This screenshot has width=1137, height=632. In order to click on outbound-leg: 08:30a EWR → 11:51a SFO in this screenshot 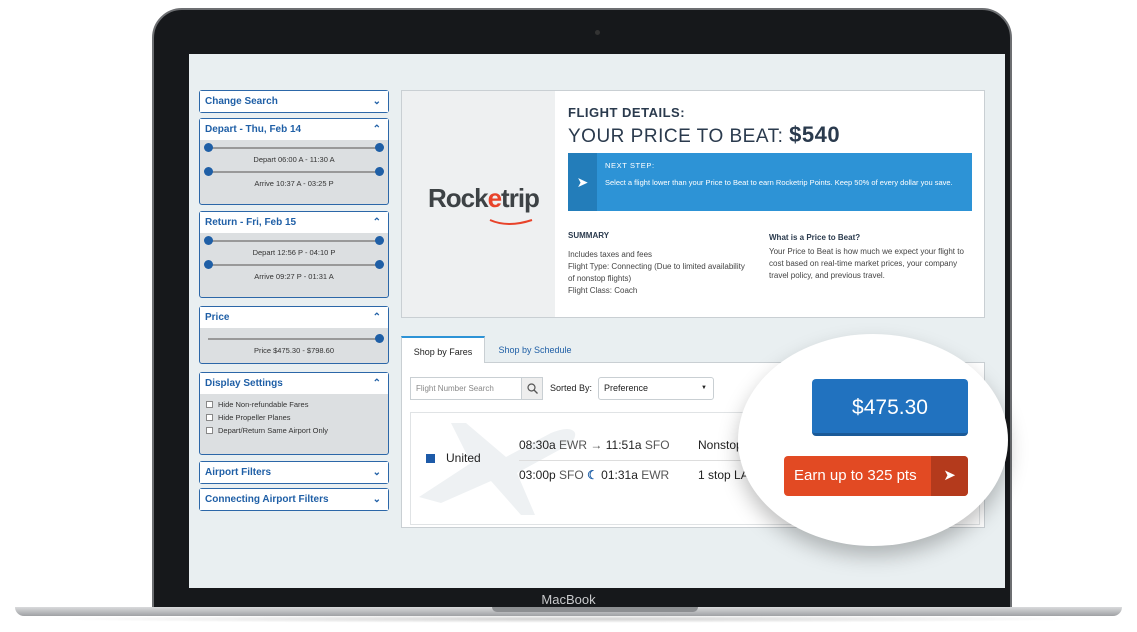, I will do `click(594, 445)`.